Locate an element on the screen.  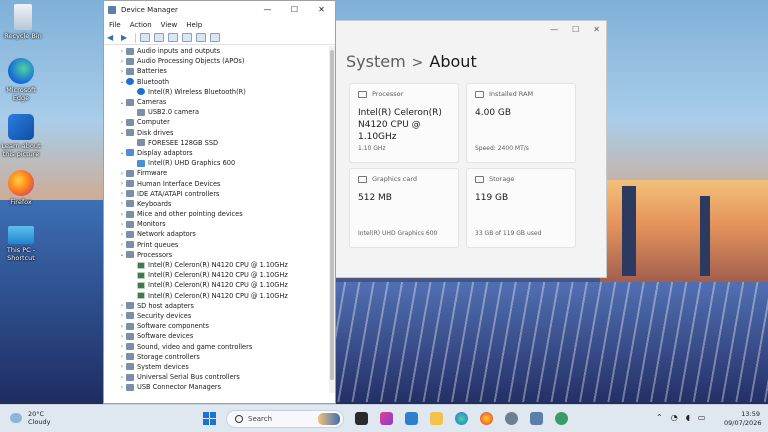
device-category: › Software components is located at coordinates (217, 326).